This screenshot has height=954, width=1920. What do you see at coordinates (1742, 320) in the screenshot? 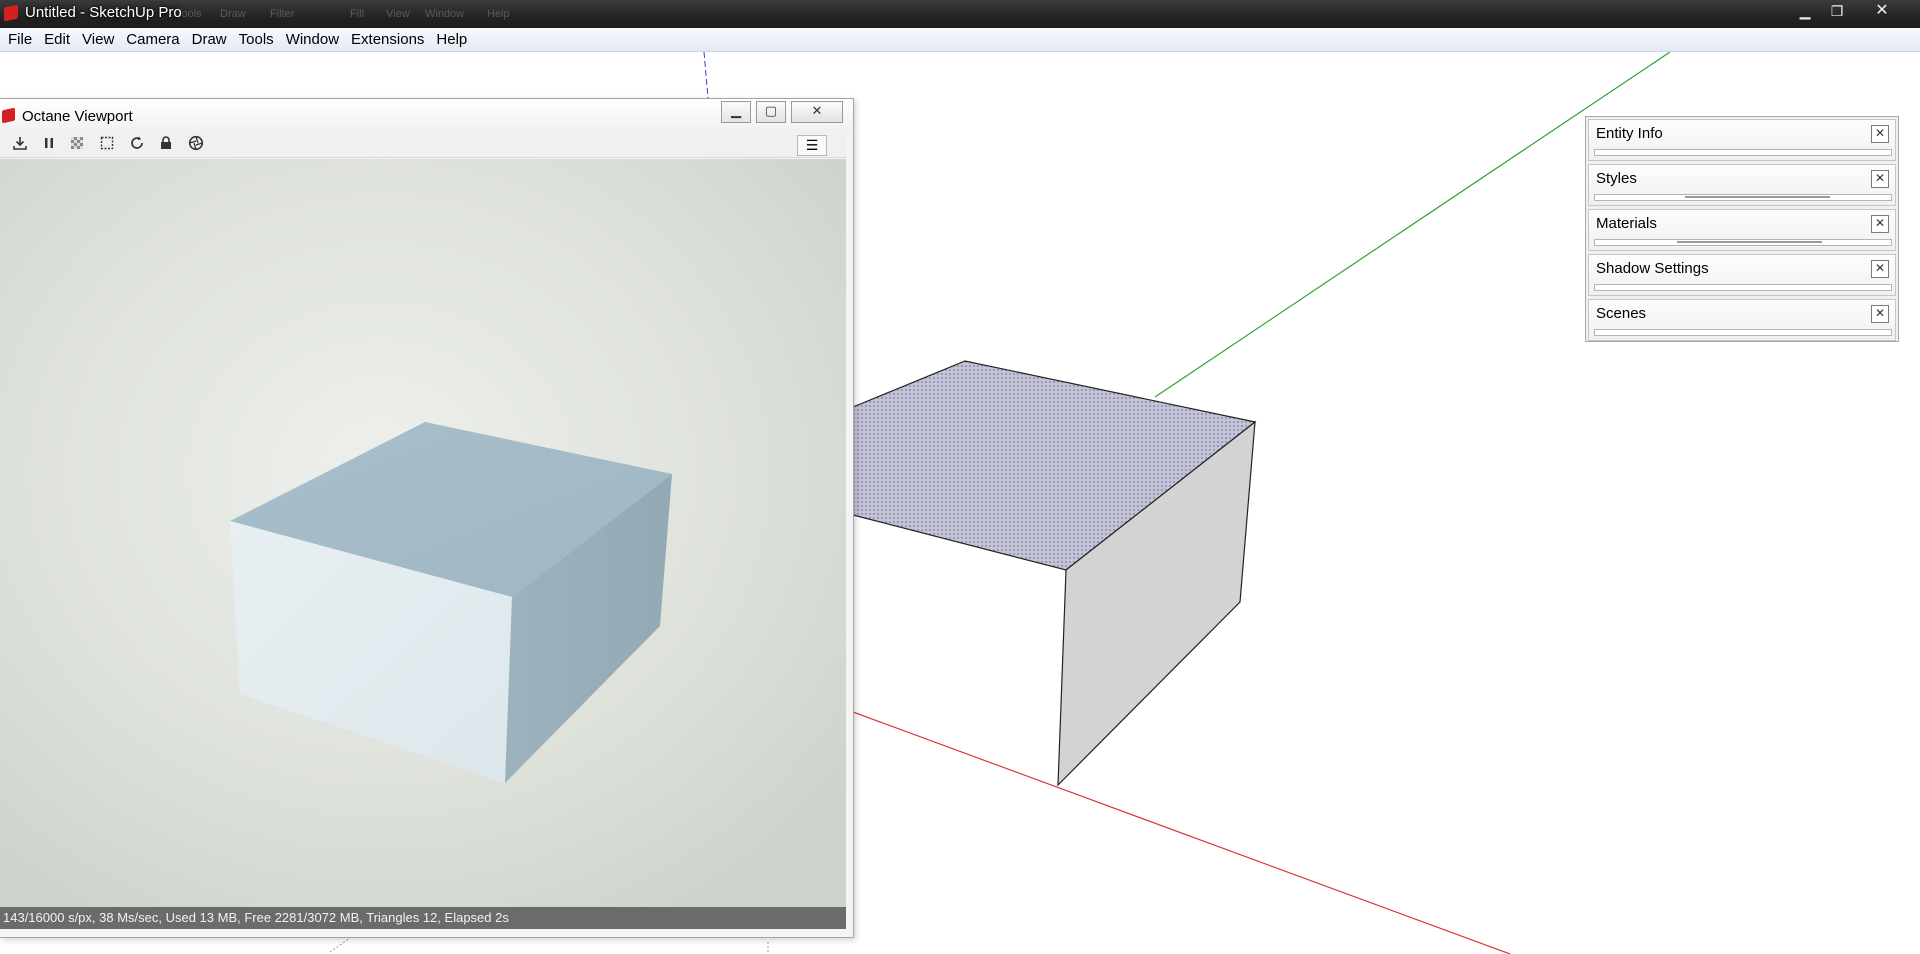
I see `tray-scenes: Scenes ✕` at bounding box center [1742, 320].